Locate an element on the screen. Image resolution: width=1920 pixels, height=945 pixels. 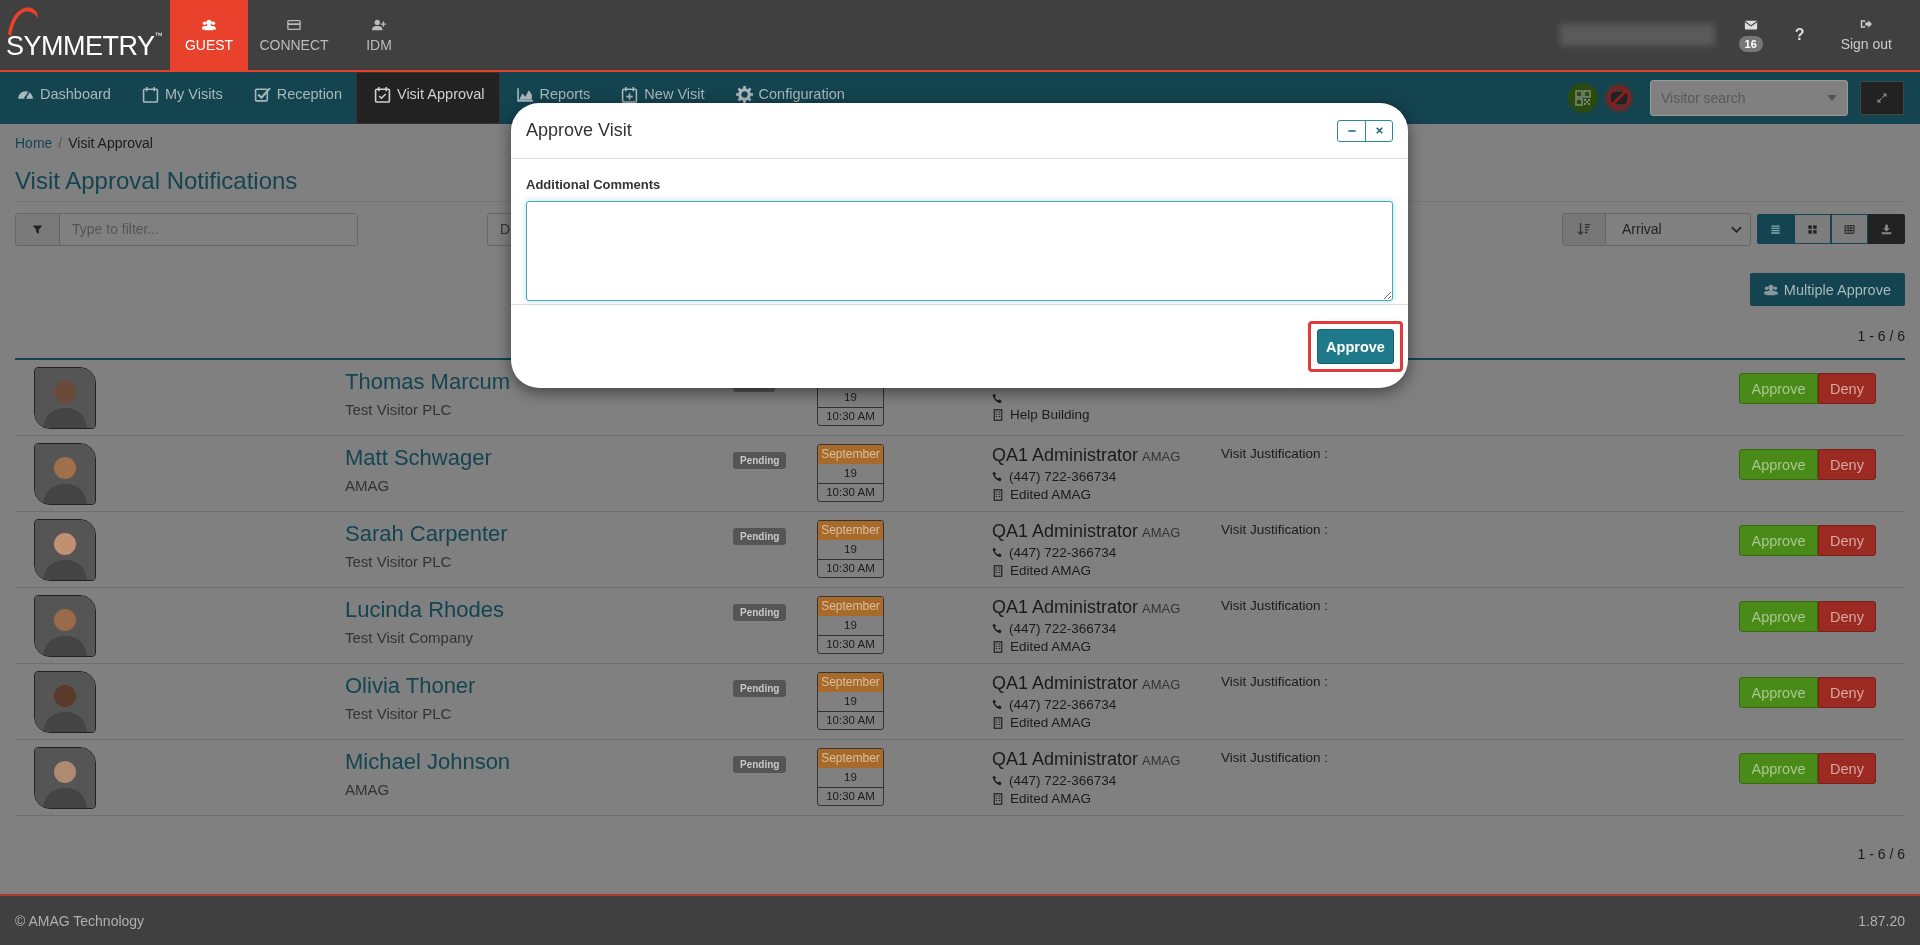
location-text: Edited AMAG is located at coordinates (1051, 646).